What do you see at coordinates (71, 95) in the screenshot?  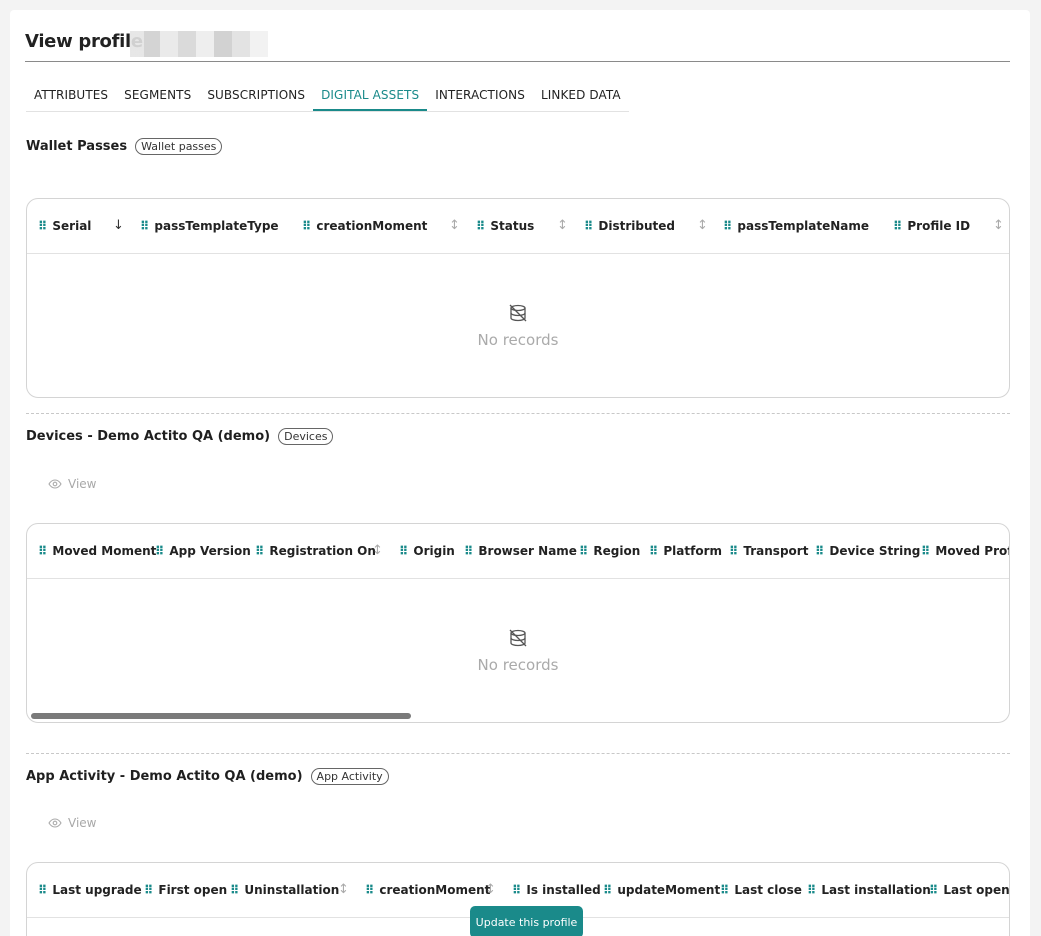 I see `tab-attributes: ATTRIBUTES` at bounding box center [71, 95].